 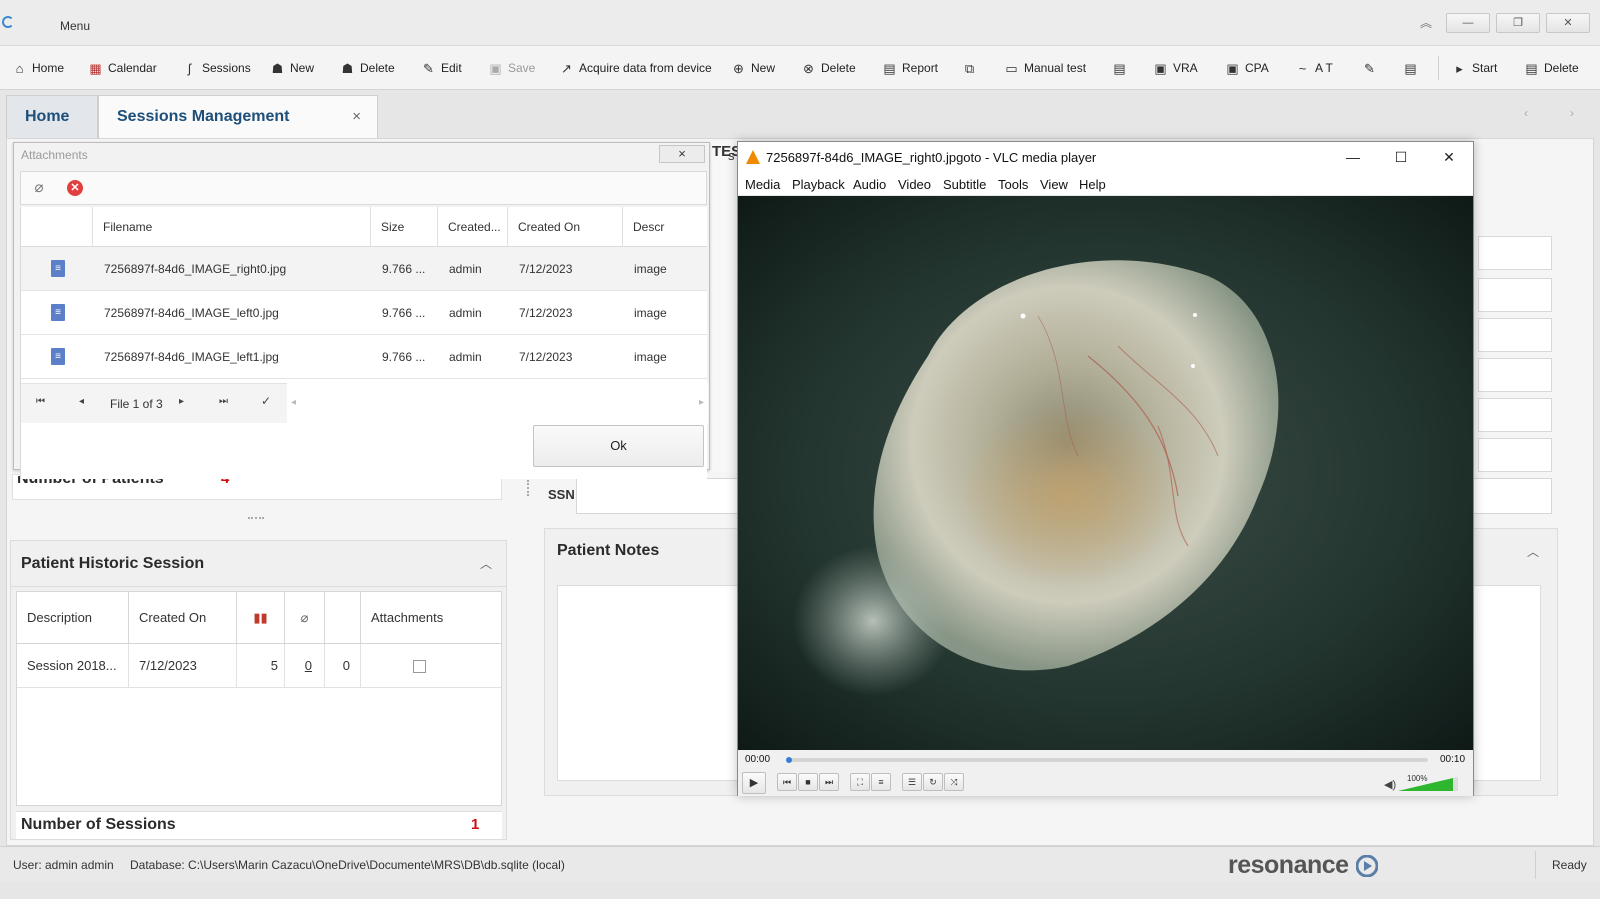 What do you see at coordinates (1092, 184) in the screenshot?
I see `vlc-menu-help: Help` at bounding box center [1092, 184].